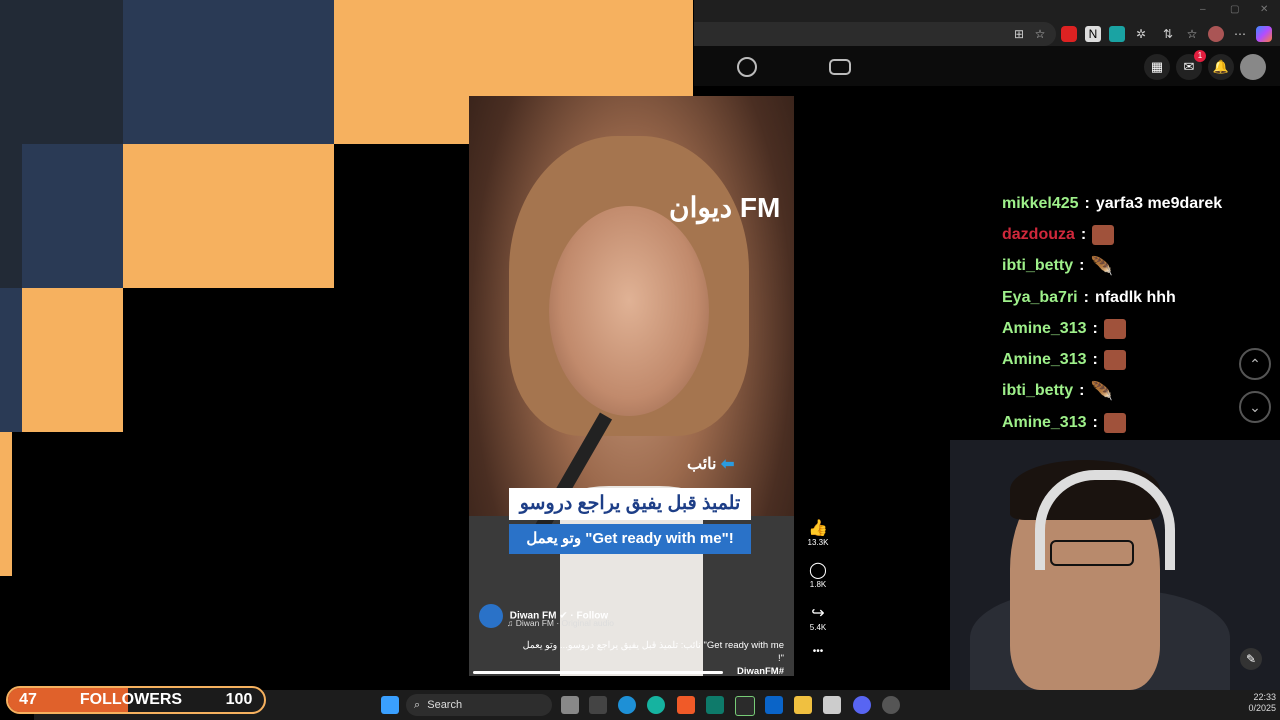 The image size is (1280, 720). What do you see at coordinates (840, 67) in the screenshot?
I see `gaming-icon` at bounding box center [840, 67].